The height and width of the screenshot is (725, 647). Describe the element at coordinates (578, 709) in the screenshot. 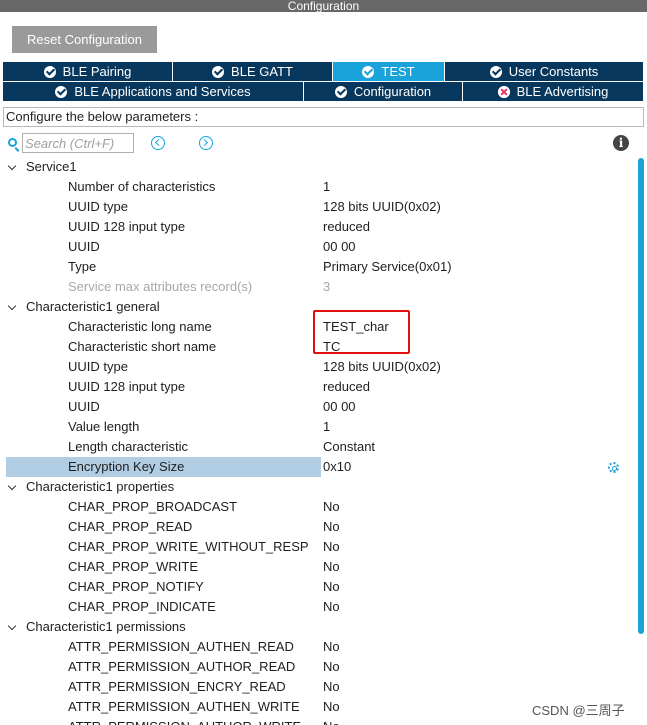

I see `watermark: CSDN @三周子` at that location.